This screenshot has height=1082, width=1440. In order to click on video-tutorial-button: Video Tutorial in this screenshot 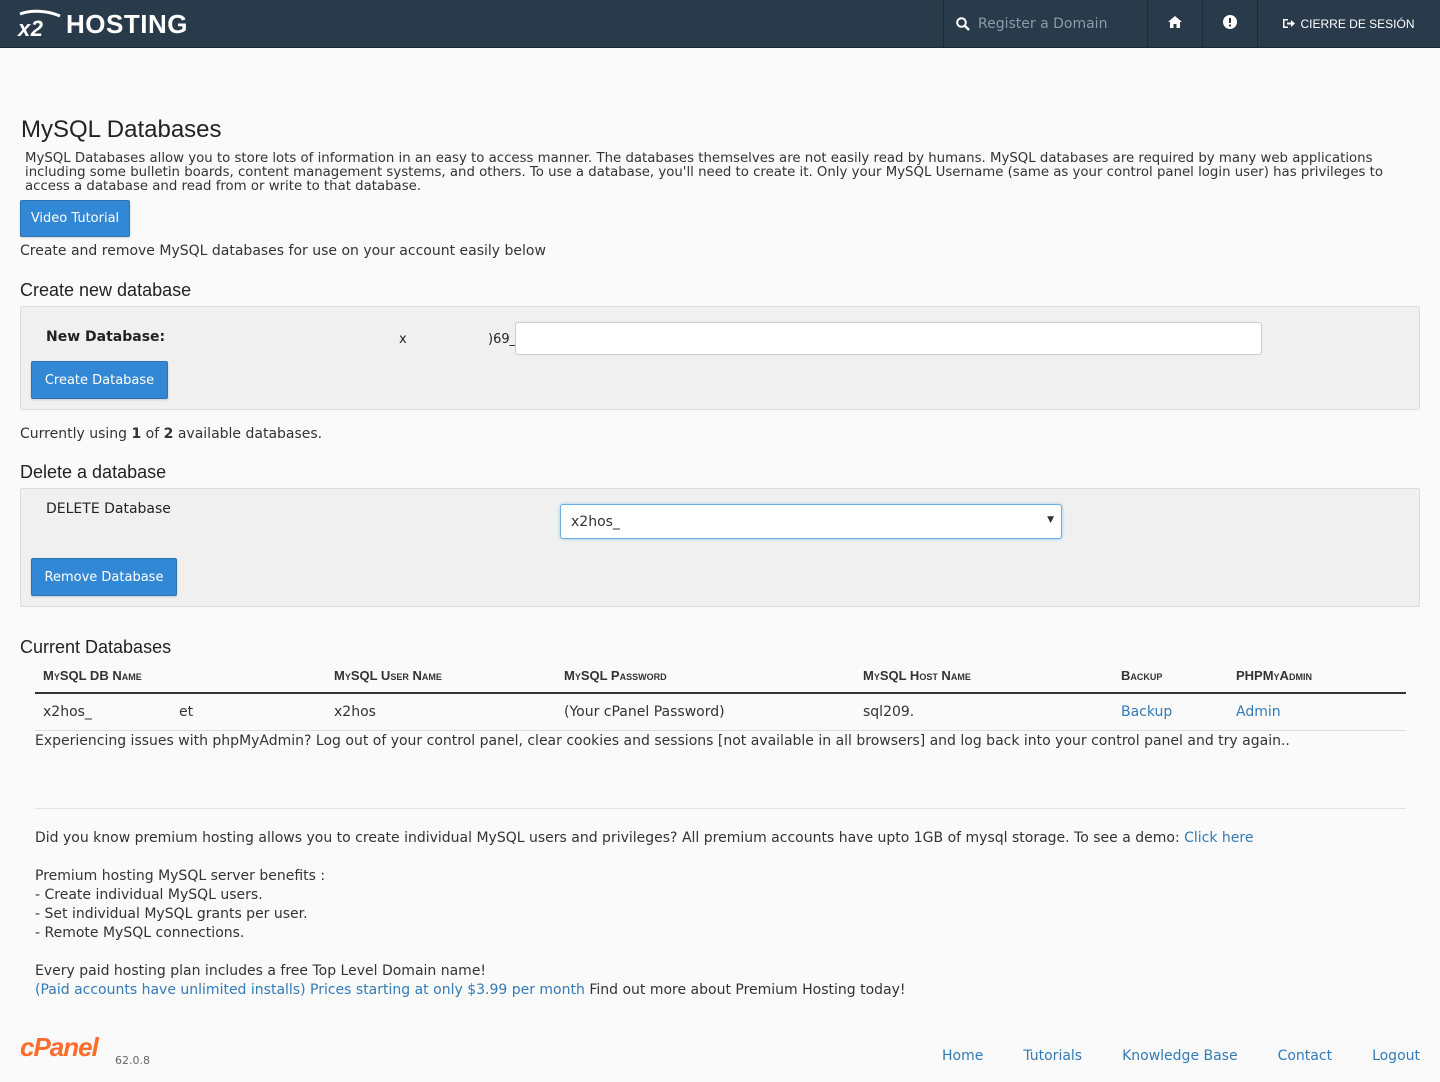, I will do `click(75, 218)`.